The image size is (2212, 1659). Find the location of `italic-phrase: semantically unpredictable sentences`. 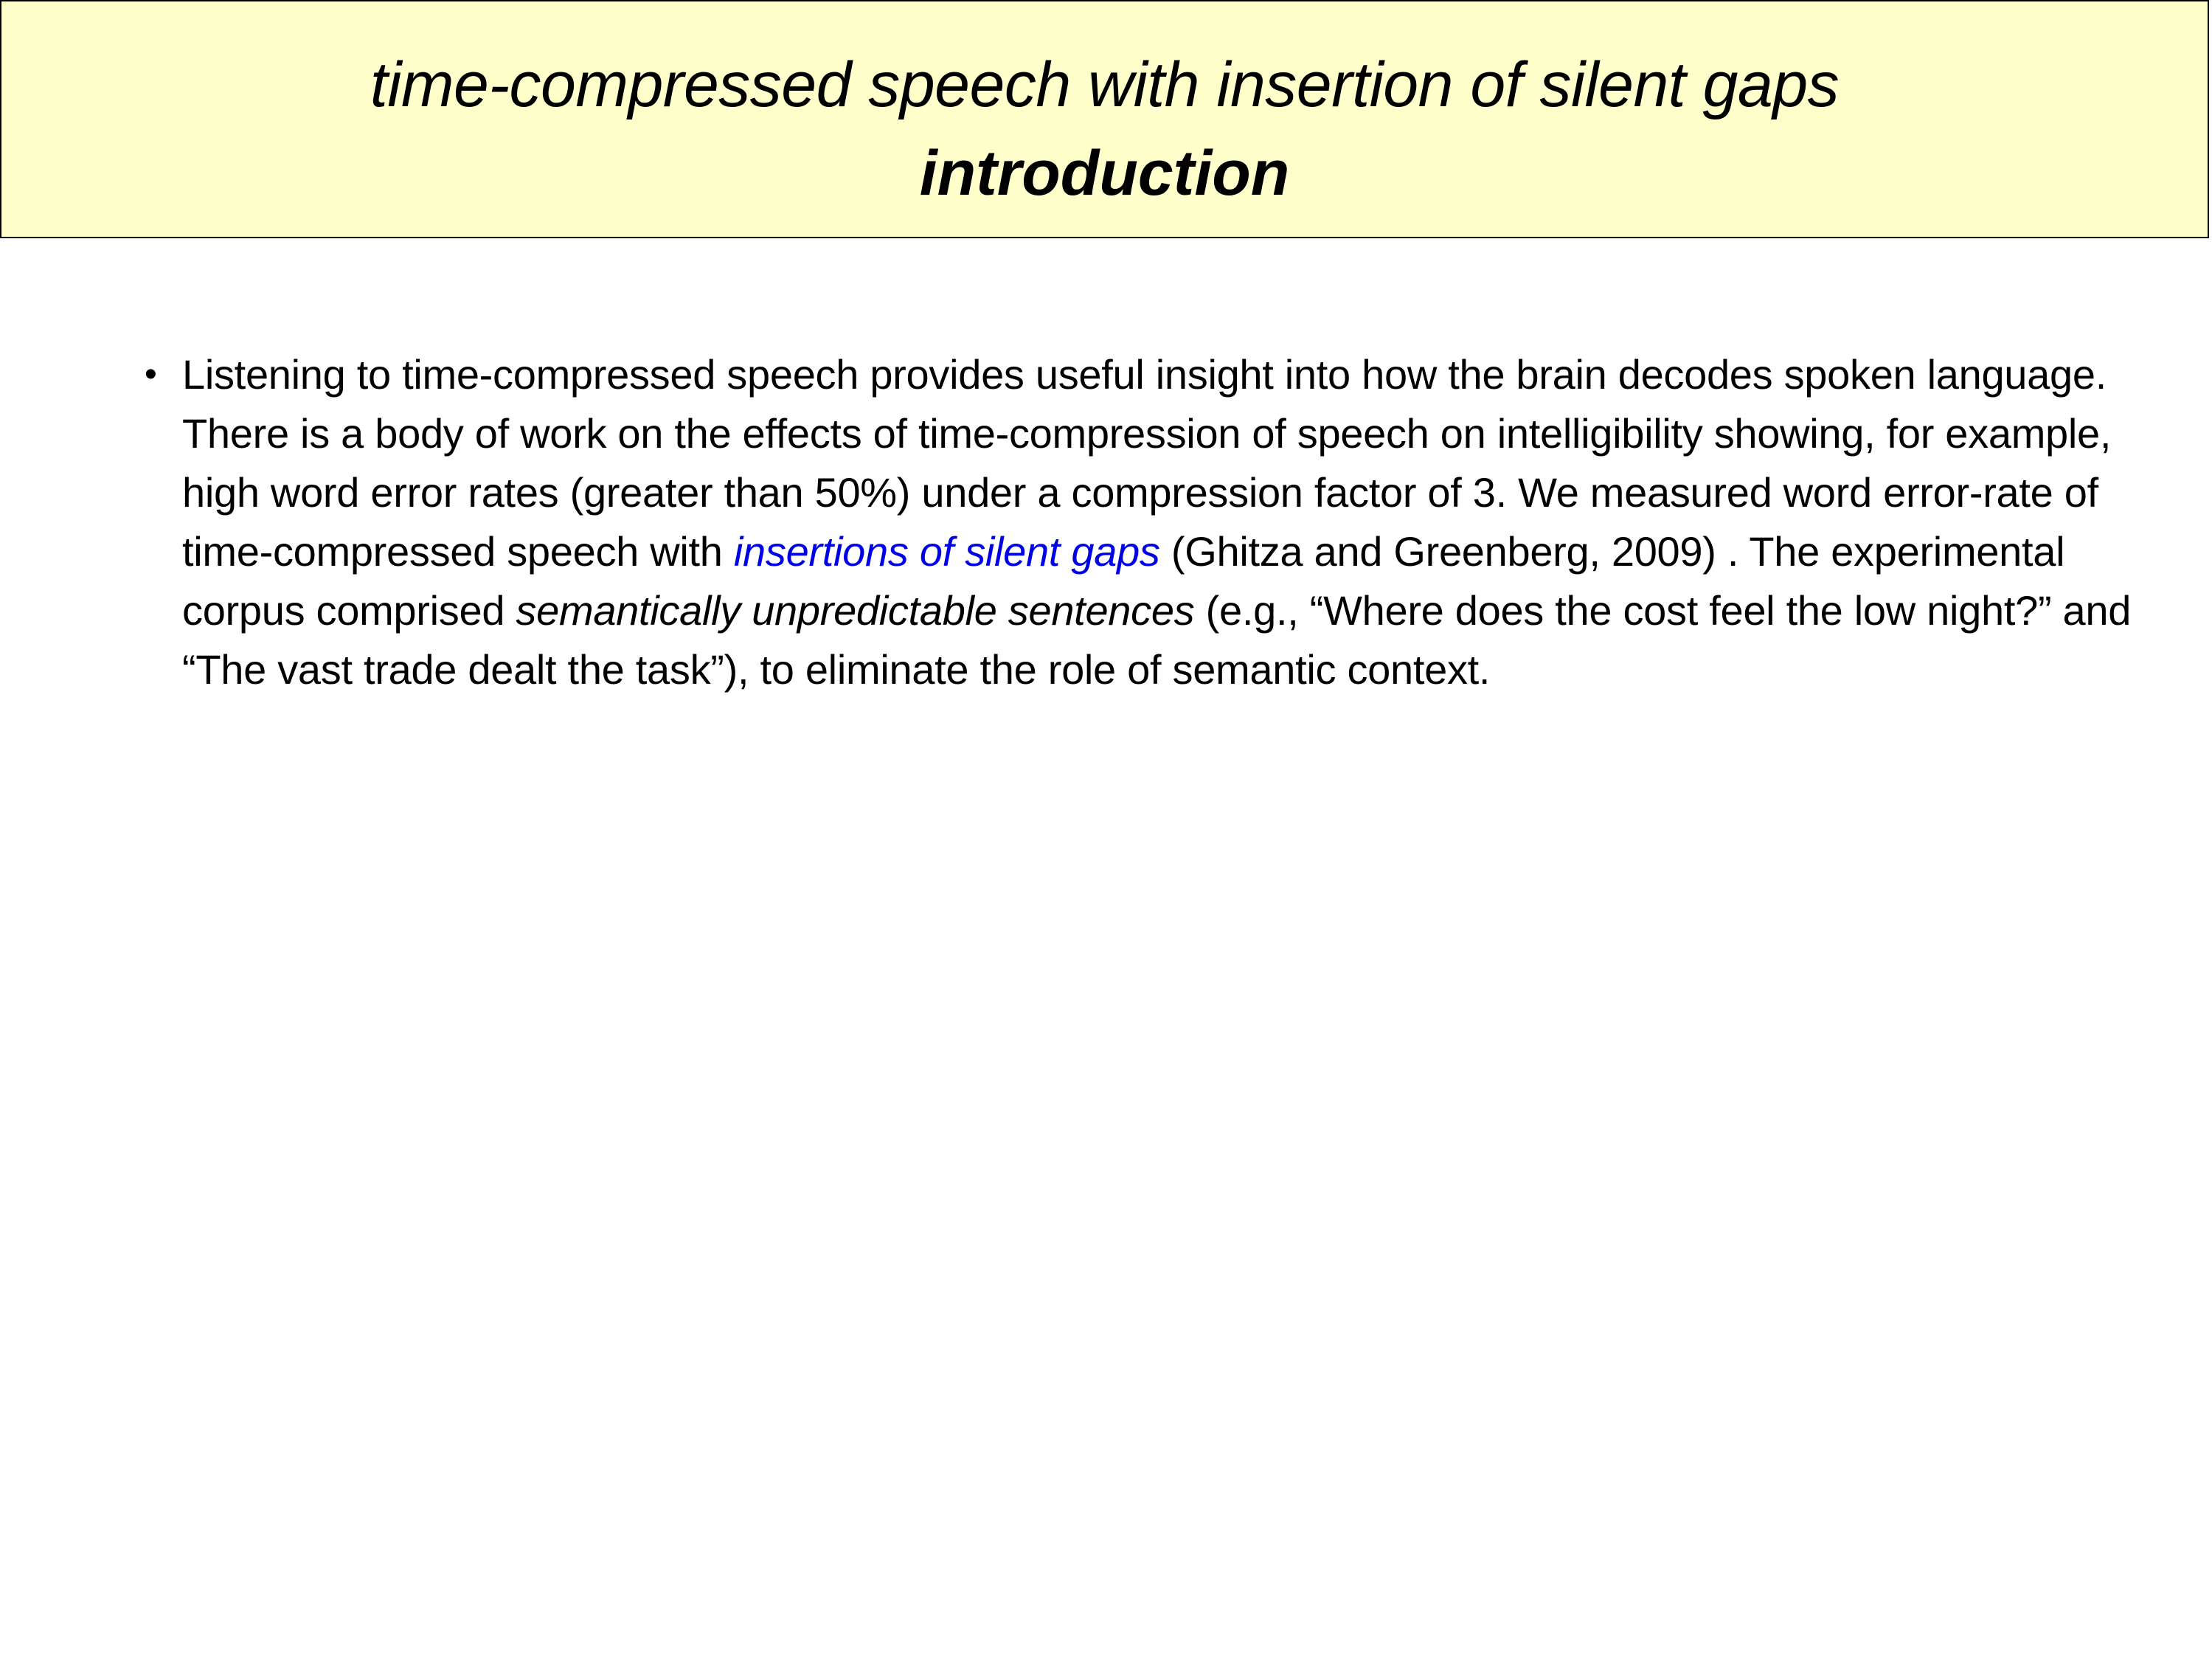

italic-phrase: semantically unpredictable sentences is located at coordinates (855, 610).